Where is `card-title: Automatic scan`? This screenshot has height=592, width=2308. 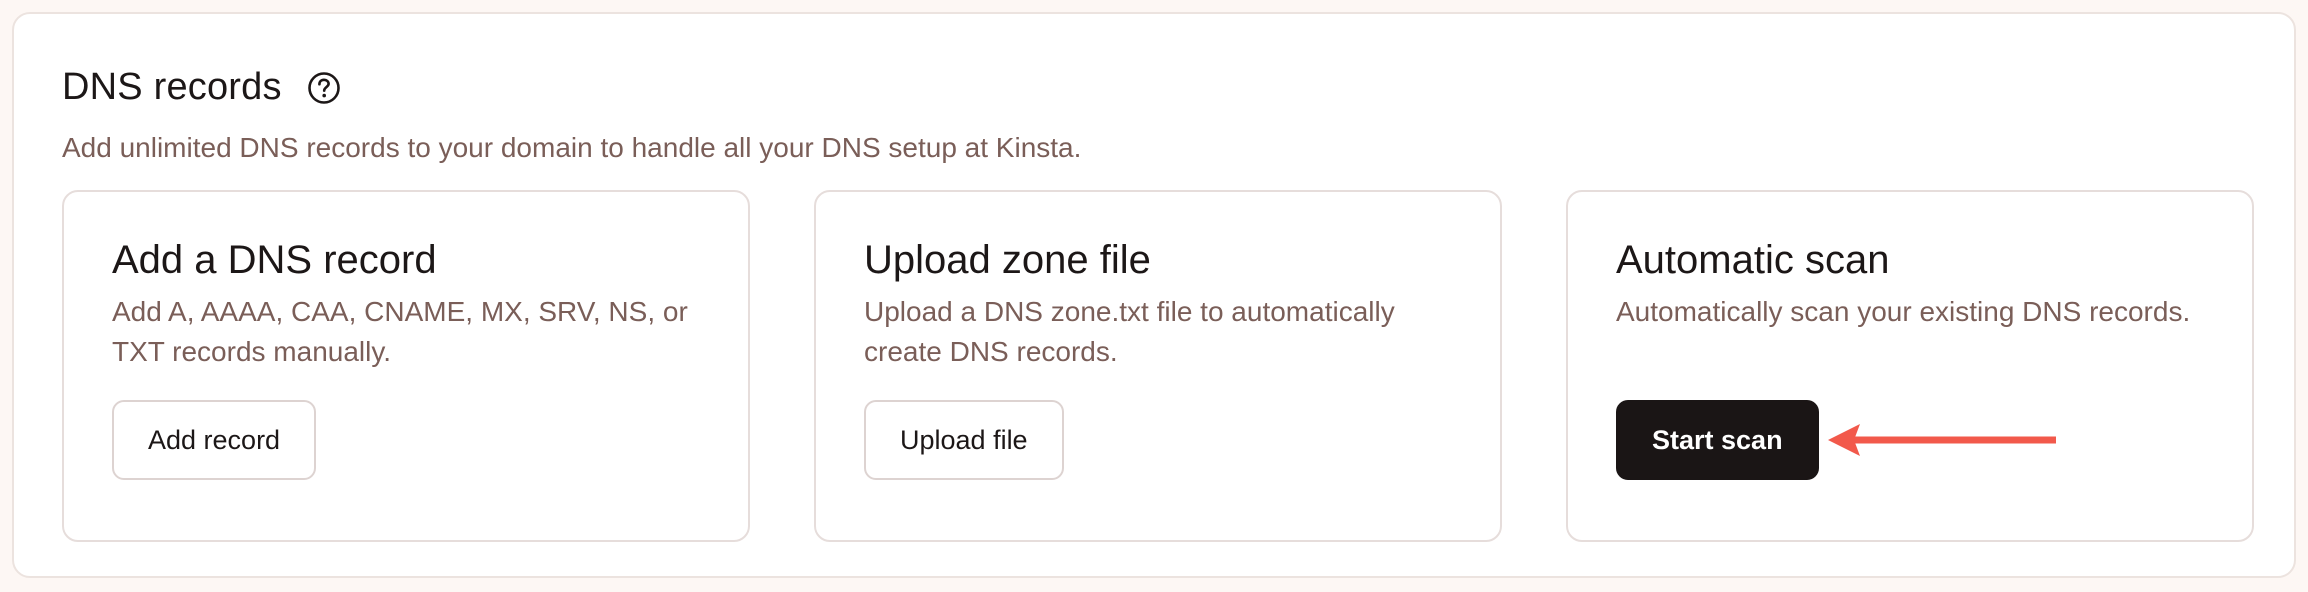 card-title: Automatic scan is located at coordinates (1753, 260).